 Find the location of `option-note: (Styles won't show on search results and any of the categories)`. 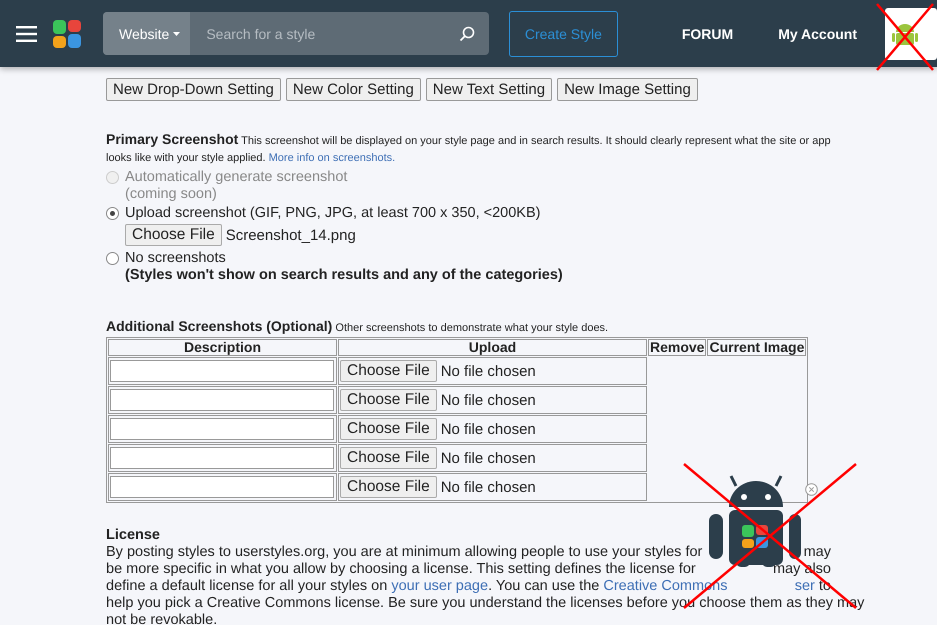

option-note: (Styles won't show on search results and any of the categories) is located at coordinates (344, 275).